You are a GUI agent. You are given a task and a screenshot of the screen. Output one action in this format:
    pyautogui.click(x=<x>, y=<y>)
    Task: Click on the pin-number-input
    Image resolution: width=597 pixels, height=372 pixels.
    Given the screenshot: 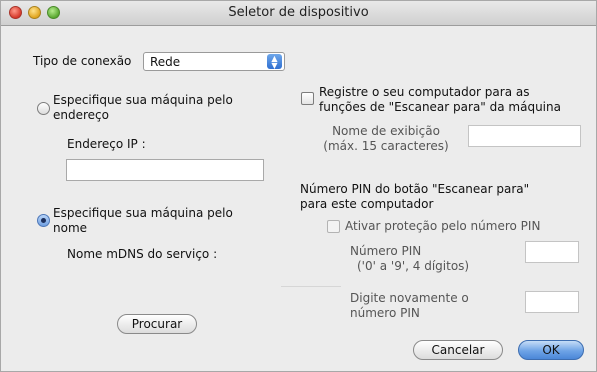 What is the action you would take?
    pyautogui.click(x=552, y=252)
    